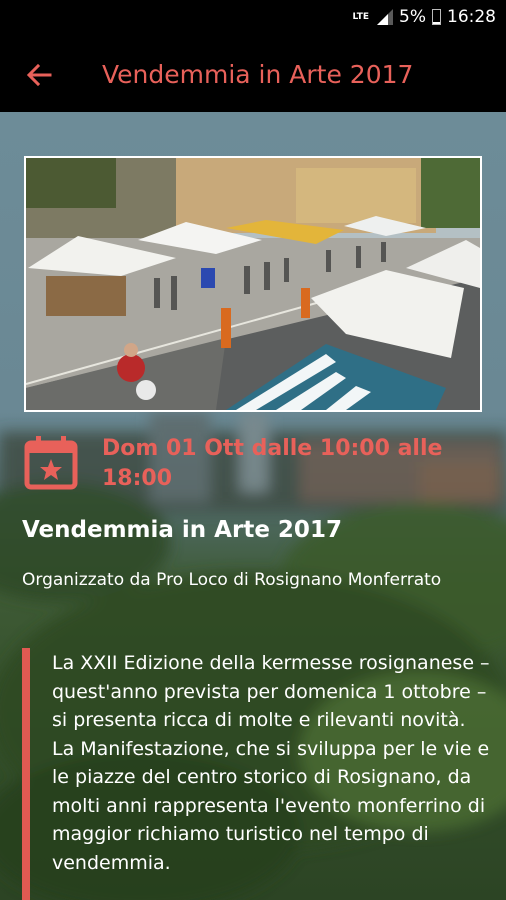 This screenshot has height=900, width=506. Describe the element at coordinates (258, 74) in the screenshot. I see `app-bar-title: Vendemmia in Arte 2017` at that location.